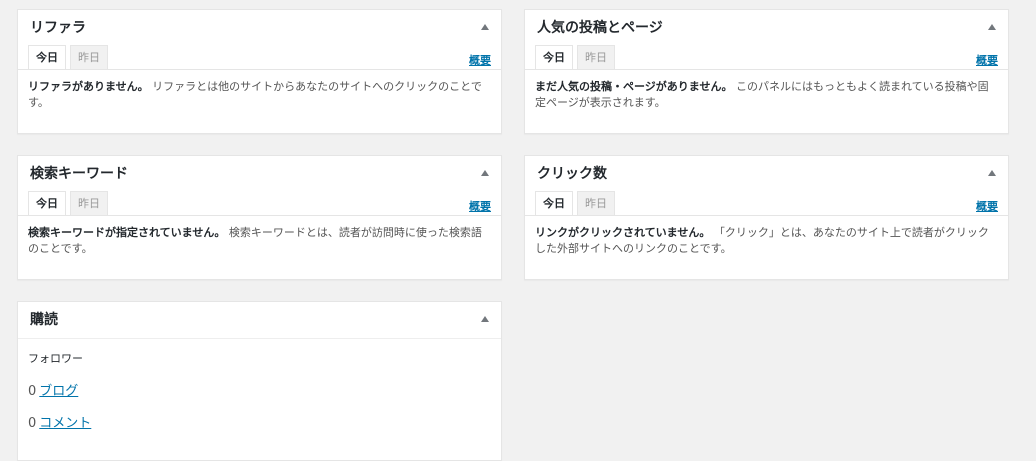 The height and width of the screenshot is (461, 1036). What do you see at coordinates (65, 423) in the screenshot?
I see `followers-comment-link: コメント` at bounding box center [65, 423].